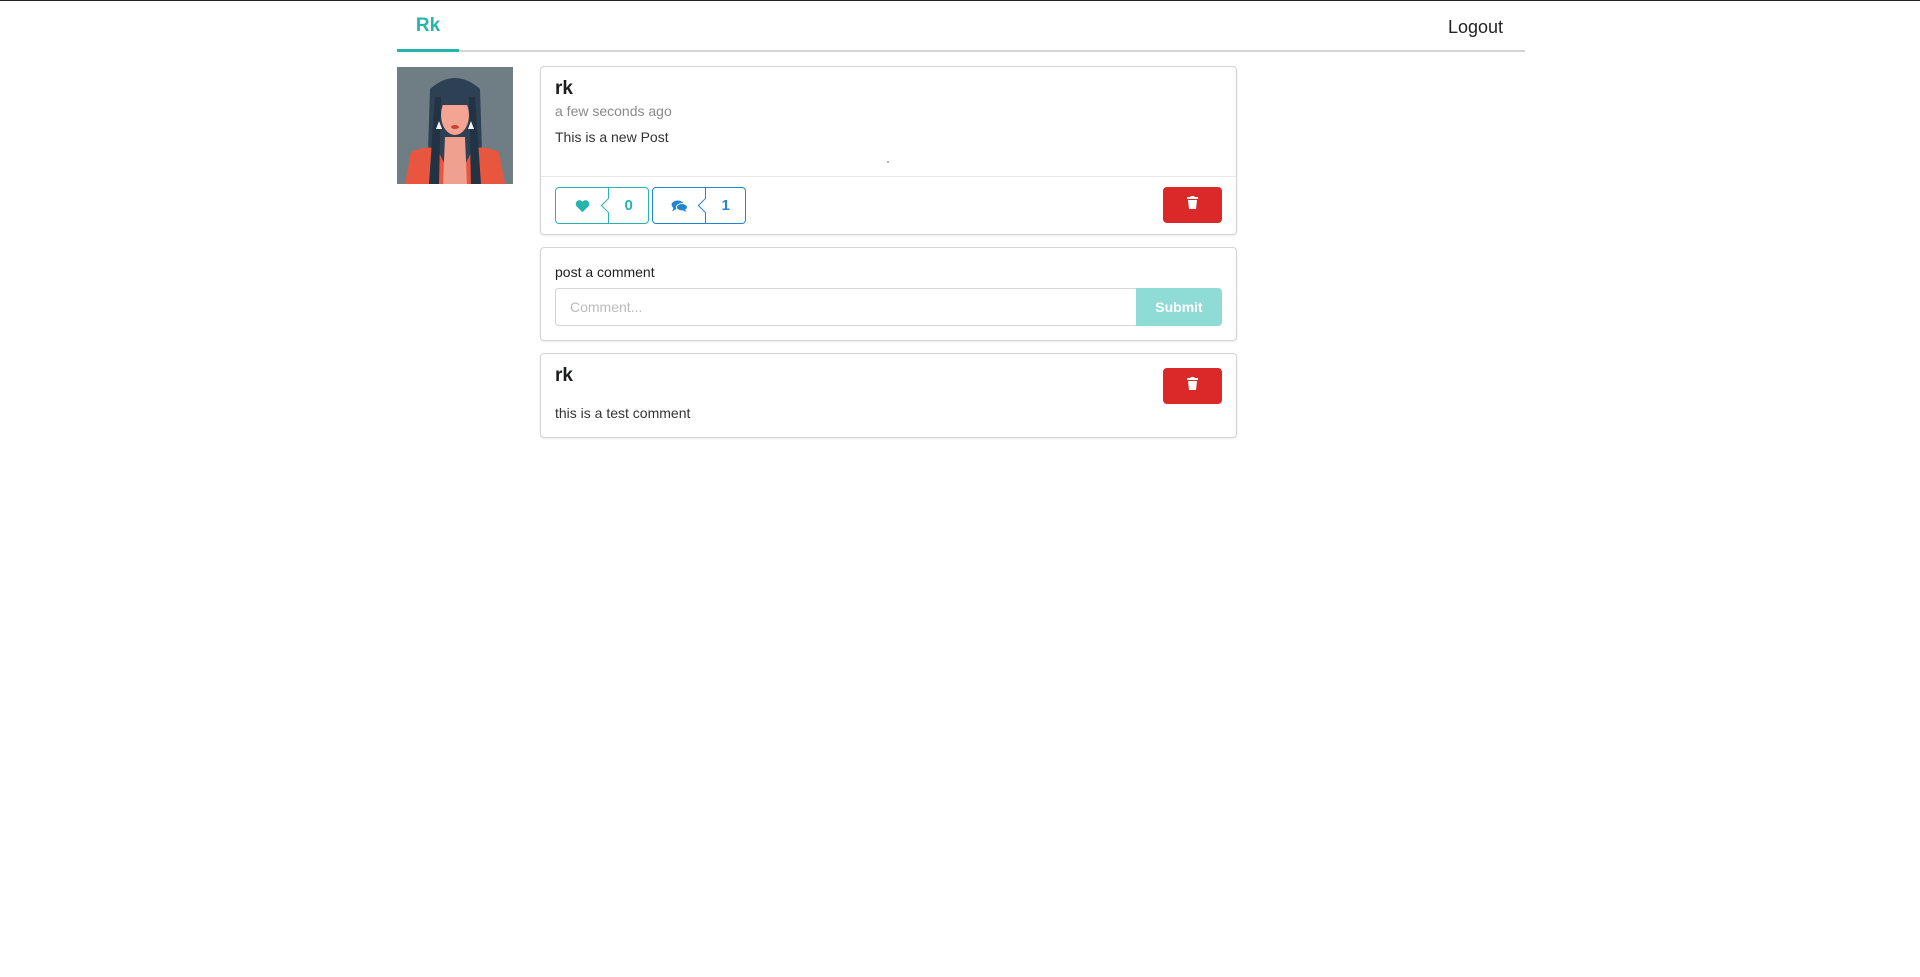 The height and width of the screenshot is (977, 1920). What do you see at coordinates (428, 26) in the screenshot?
I see `menu-item-home: Rk` at bounding box center [428, 26].